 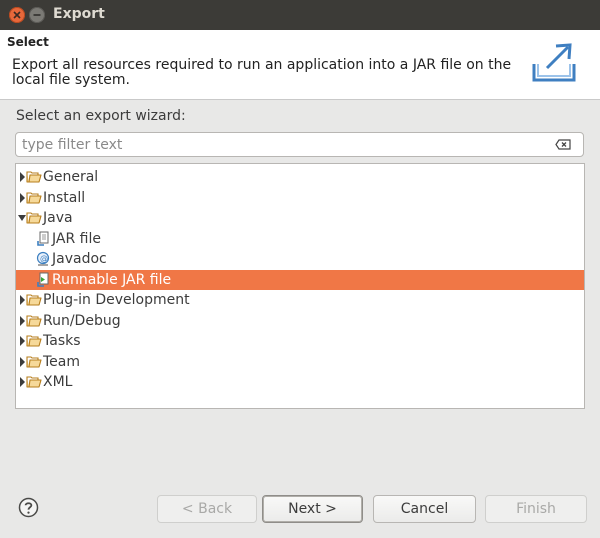 What do you see at coordinates (300, 177) in the screenshot?
I see `tree-item: General` at bounding box center [300, 177].